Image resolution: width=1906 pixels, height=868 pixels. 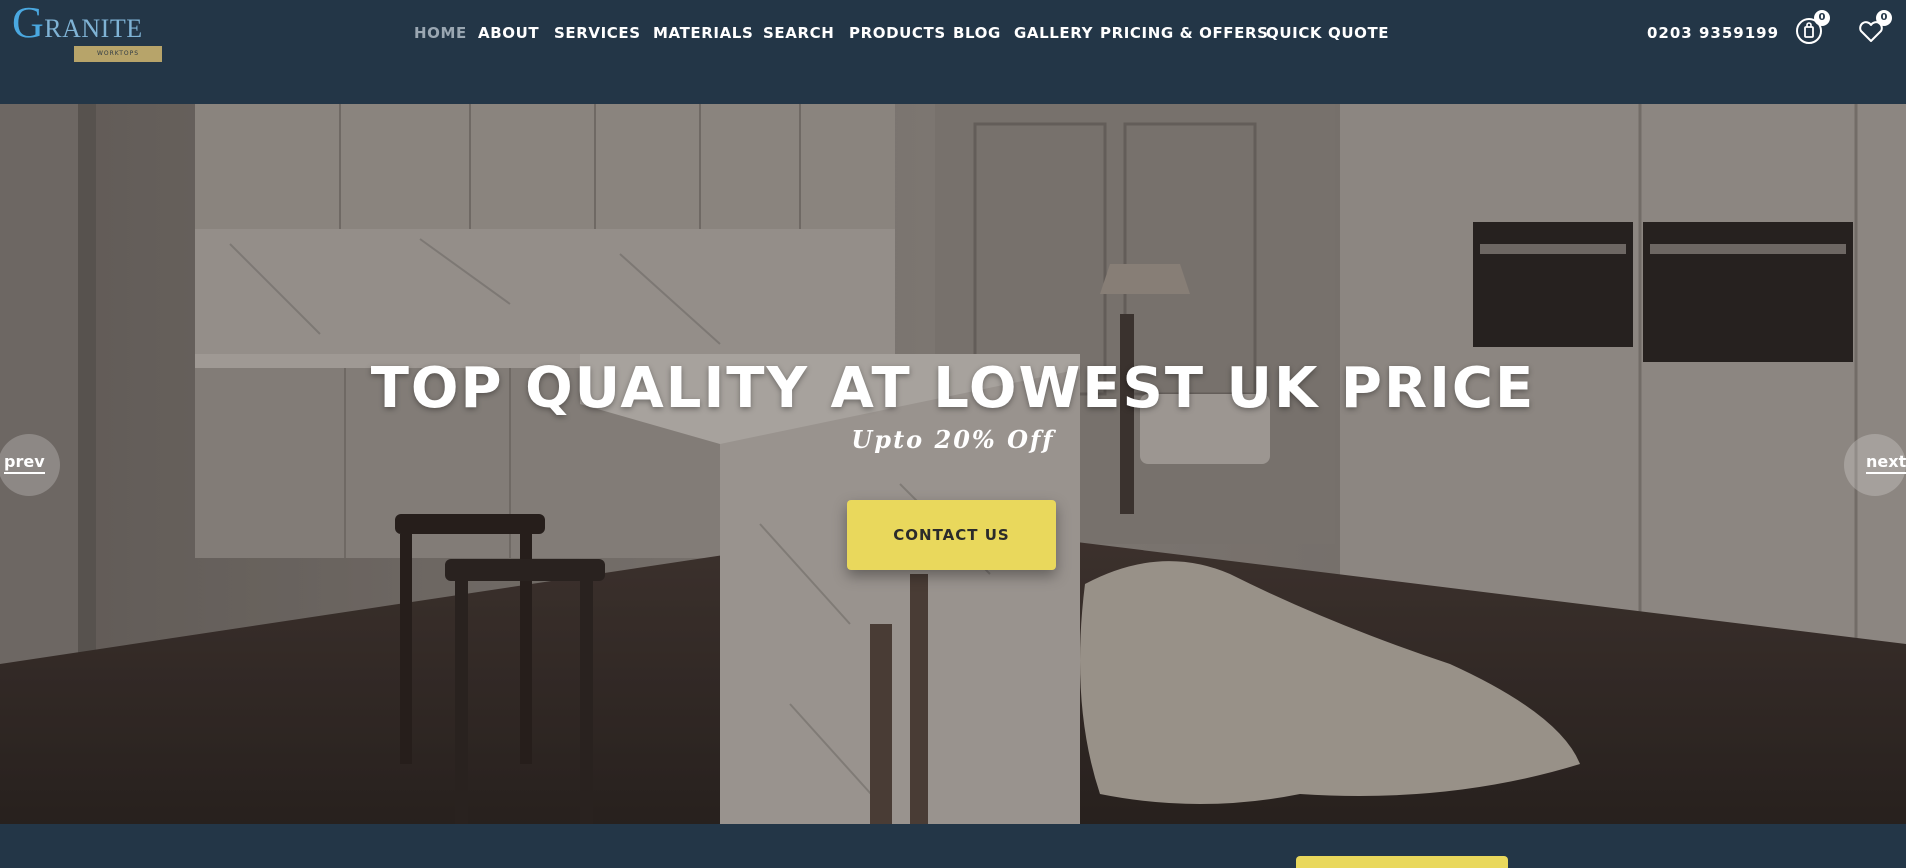 I want to click on nav-services: SERVICES, so click(x=597, y=33).